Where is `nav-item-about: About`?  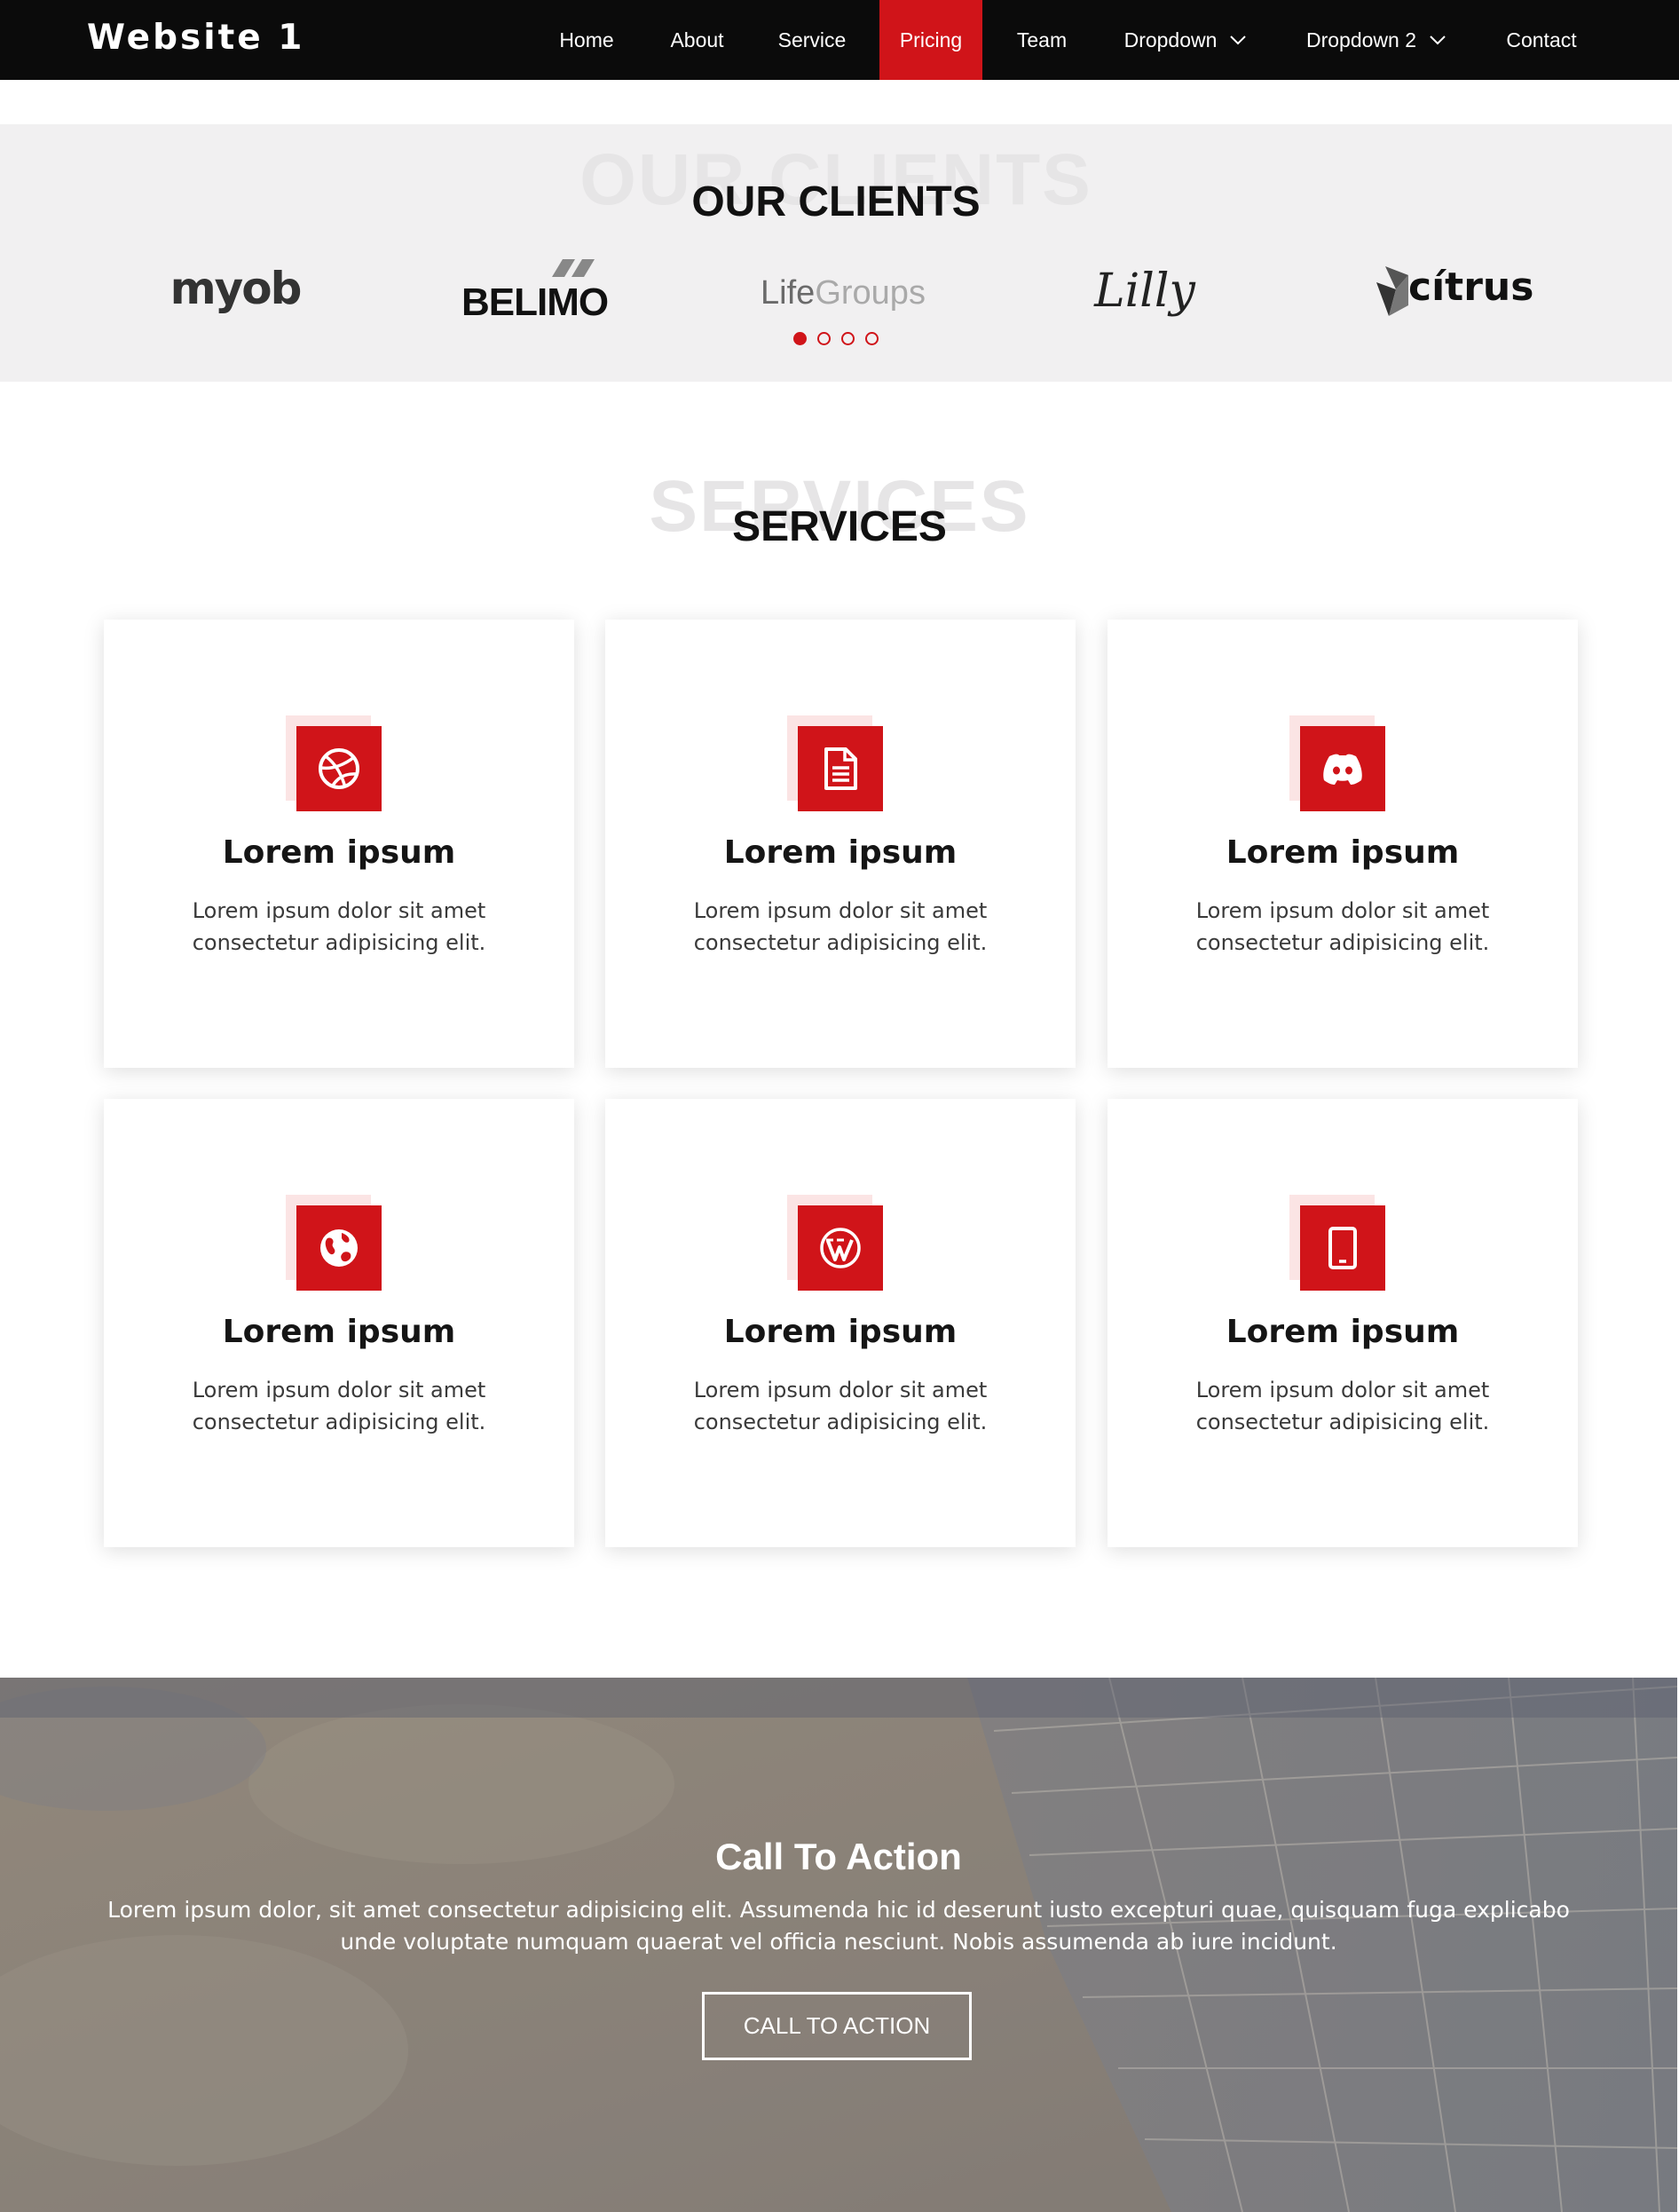
nav-item-about: About is located at coordinates (697, 40).